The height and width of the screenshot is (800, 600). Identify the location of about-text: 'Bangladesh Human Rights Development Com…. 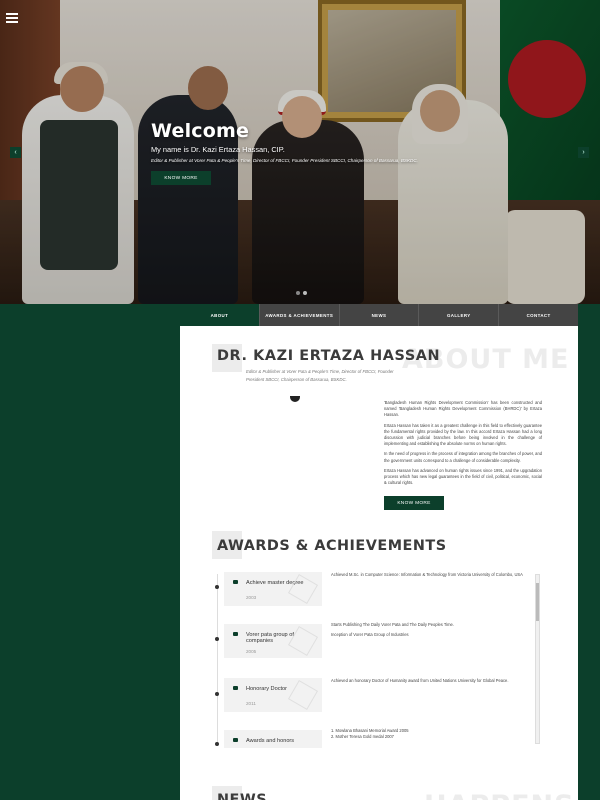
(463, 445).